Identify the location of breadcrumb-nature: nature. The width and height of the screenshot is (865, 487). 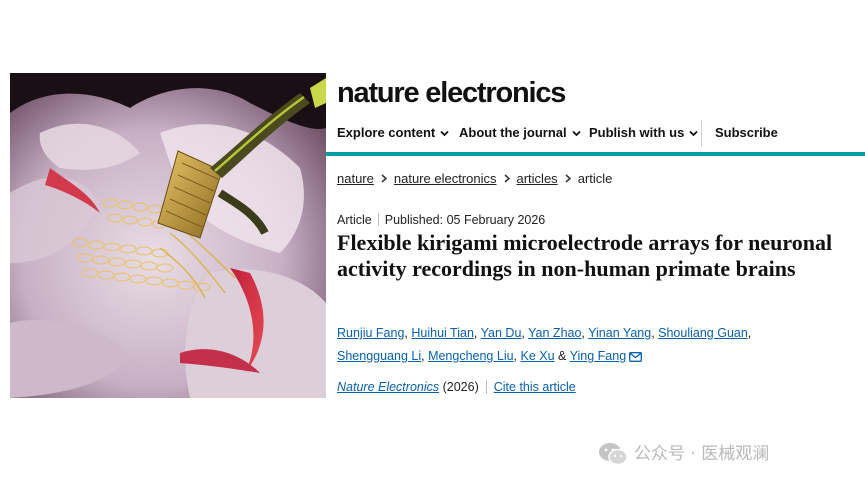
(355, 178).